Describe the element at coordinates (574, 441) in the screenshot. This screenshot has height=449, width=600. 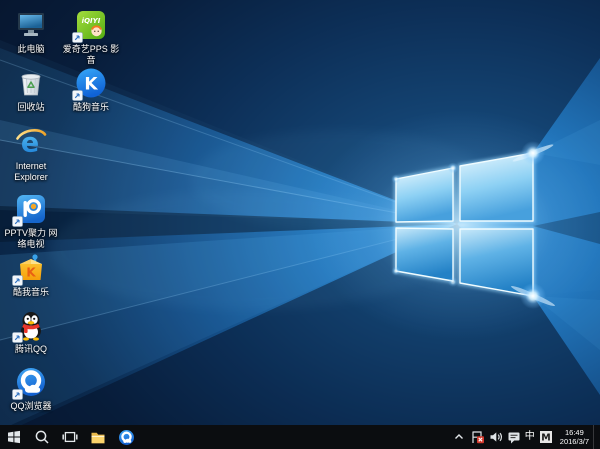
I see `clock-date: 2016/3/7` at that location.